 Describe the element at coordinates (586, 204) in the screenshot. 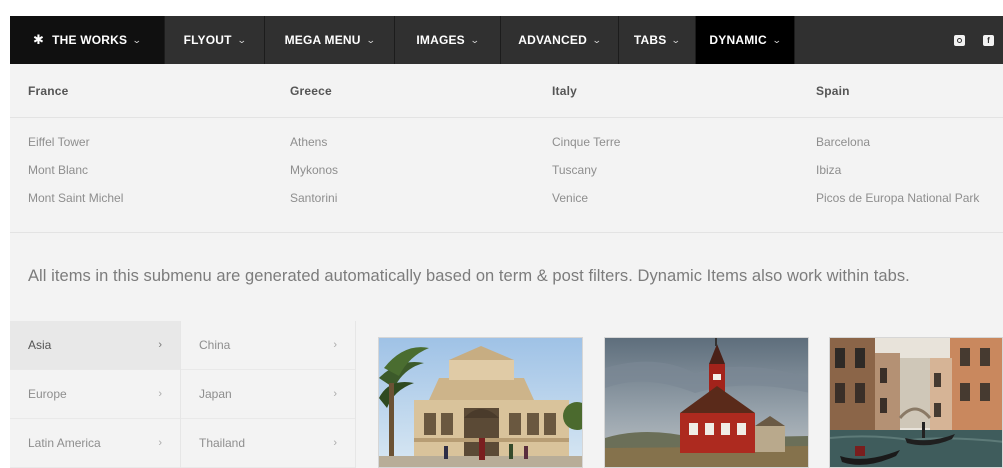

I see `column-link: Venice` at that location.